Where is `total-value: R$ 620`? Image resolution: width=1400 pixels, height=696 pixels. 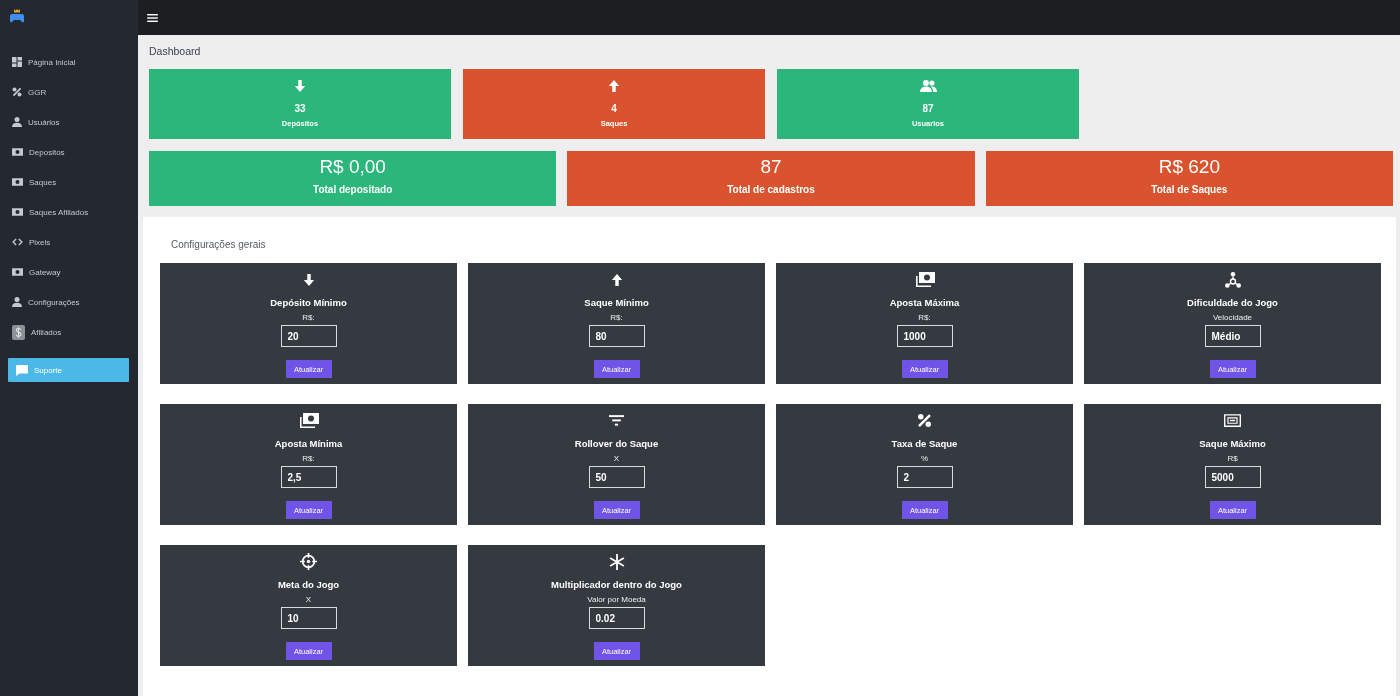 total-value: R$ 620 is located at coordinates (1189, 167).